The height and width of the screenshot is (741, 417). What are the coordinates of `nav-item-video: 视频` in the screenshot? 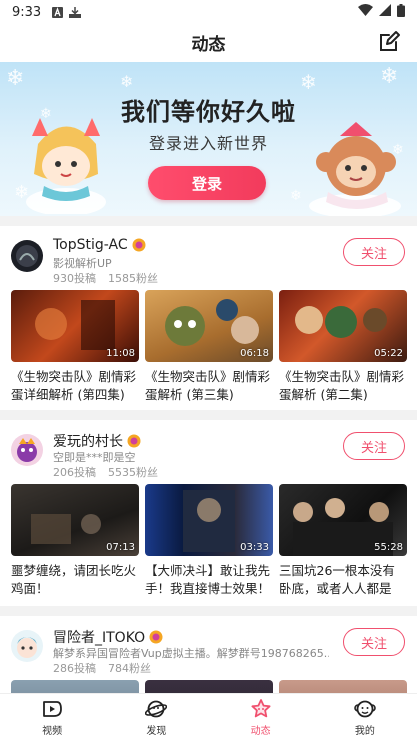 It's located at (52, 717).